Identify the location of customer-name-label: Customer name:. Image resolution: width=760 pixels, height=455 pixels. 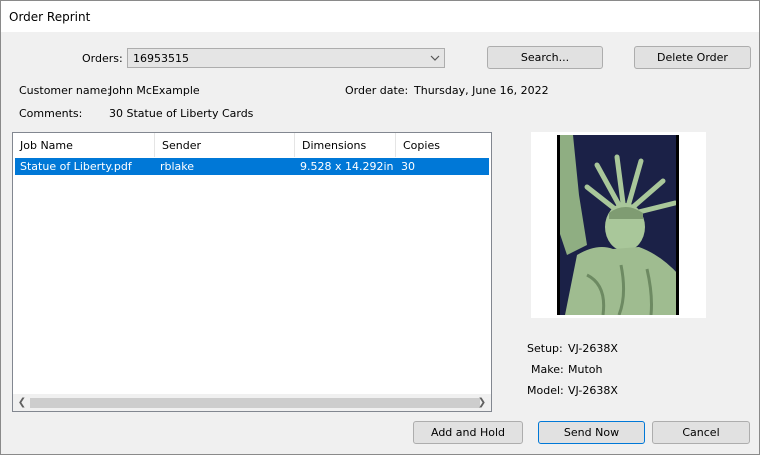
(65, 90).